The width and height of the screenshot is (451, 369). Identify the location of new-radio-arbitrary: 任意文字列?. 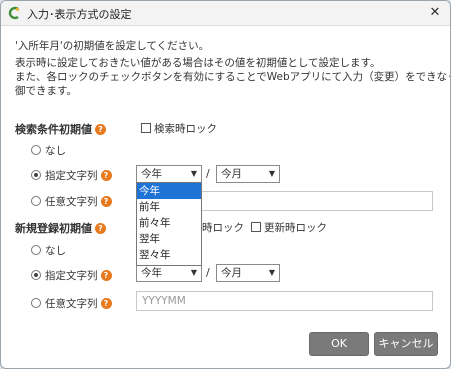
(71, 303).